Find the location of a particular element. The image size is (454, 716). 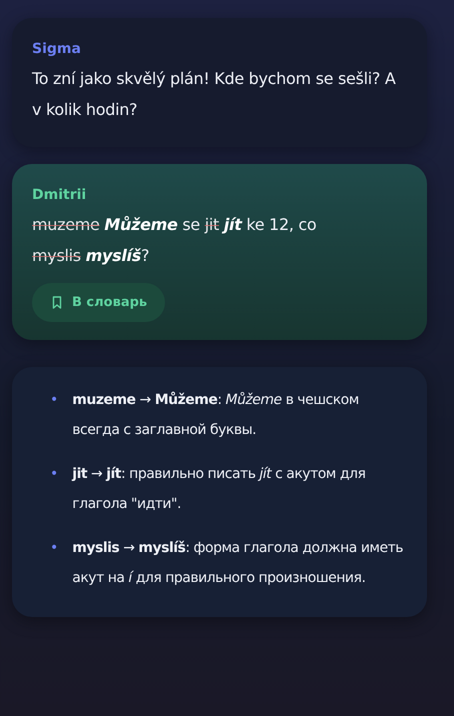

bookmark-icon is located at coordinates (57, 302).